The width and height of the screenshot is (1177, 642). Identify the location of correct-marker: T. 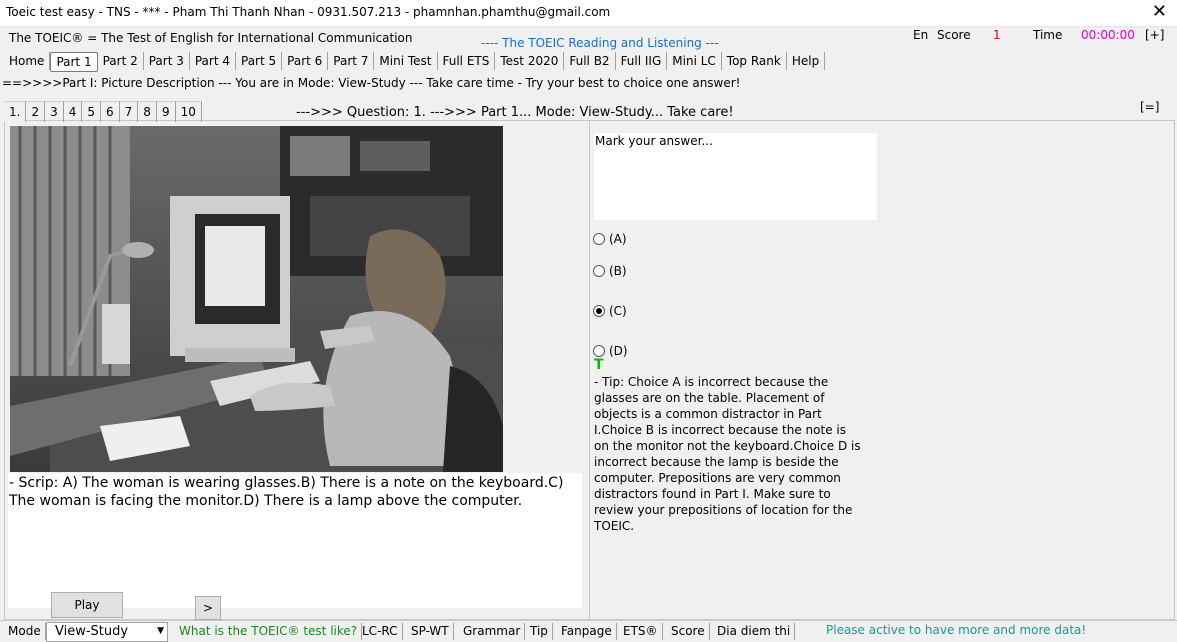
(599, 365).